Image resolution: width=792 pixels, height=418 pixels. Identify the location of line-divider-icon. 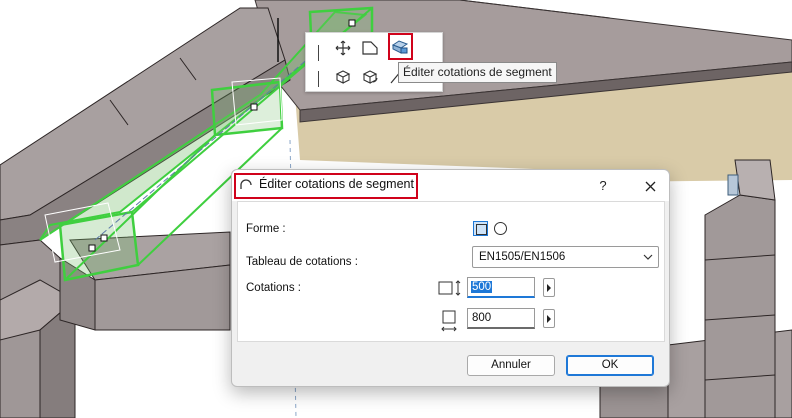
(318, 53).